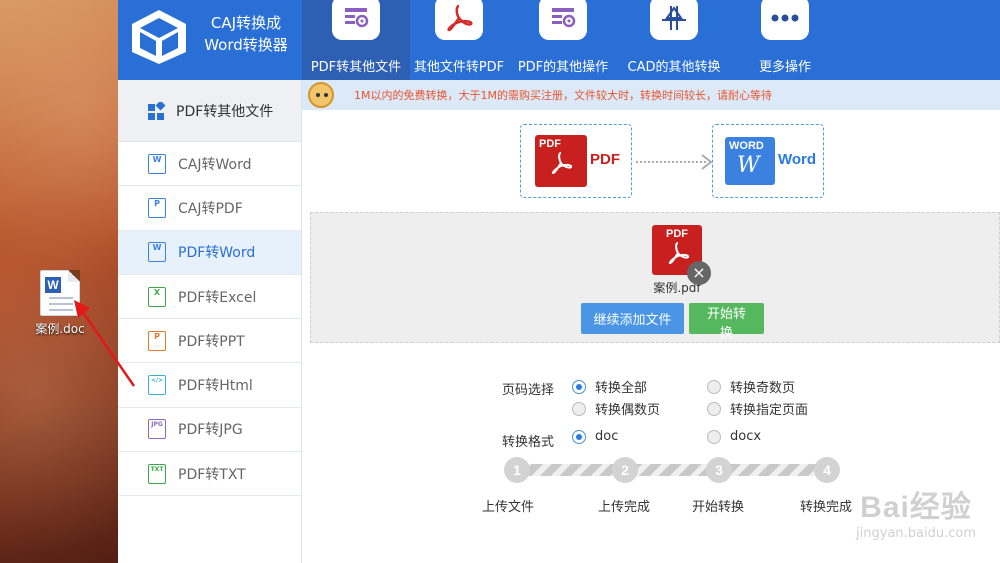 Image resolution: width=1000 pixels, height=563 pixels. I want to click on step-label-1: 上传文件, so click(508, 507).